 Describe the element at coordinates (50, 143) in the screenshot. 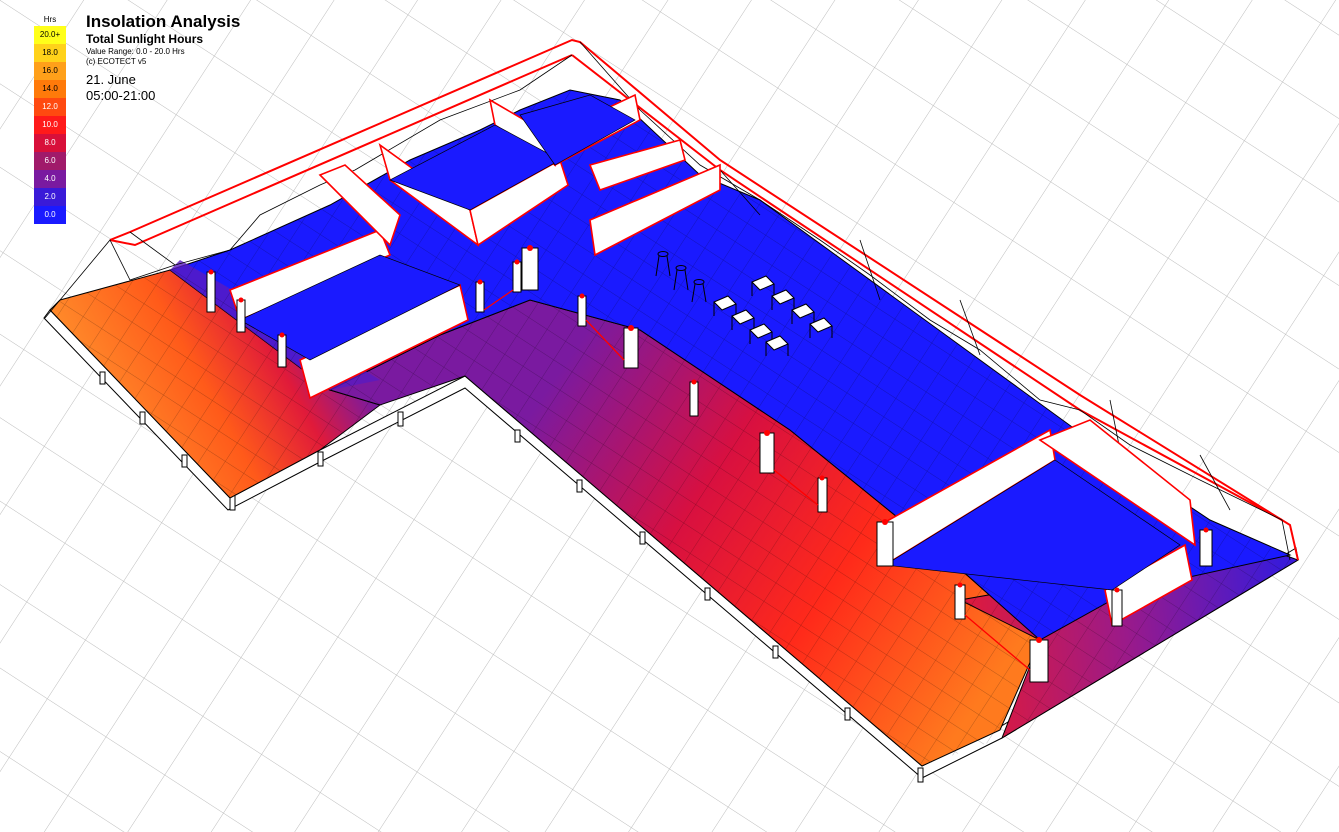

I see `legend-swatch: 8.0` at that location.